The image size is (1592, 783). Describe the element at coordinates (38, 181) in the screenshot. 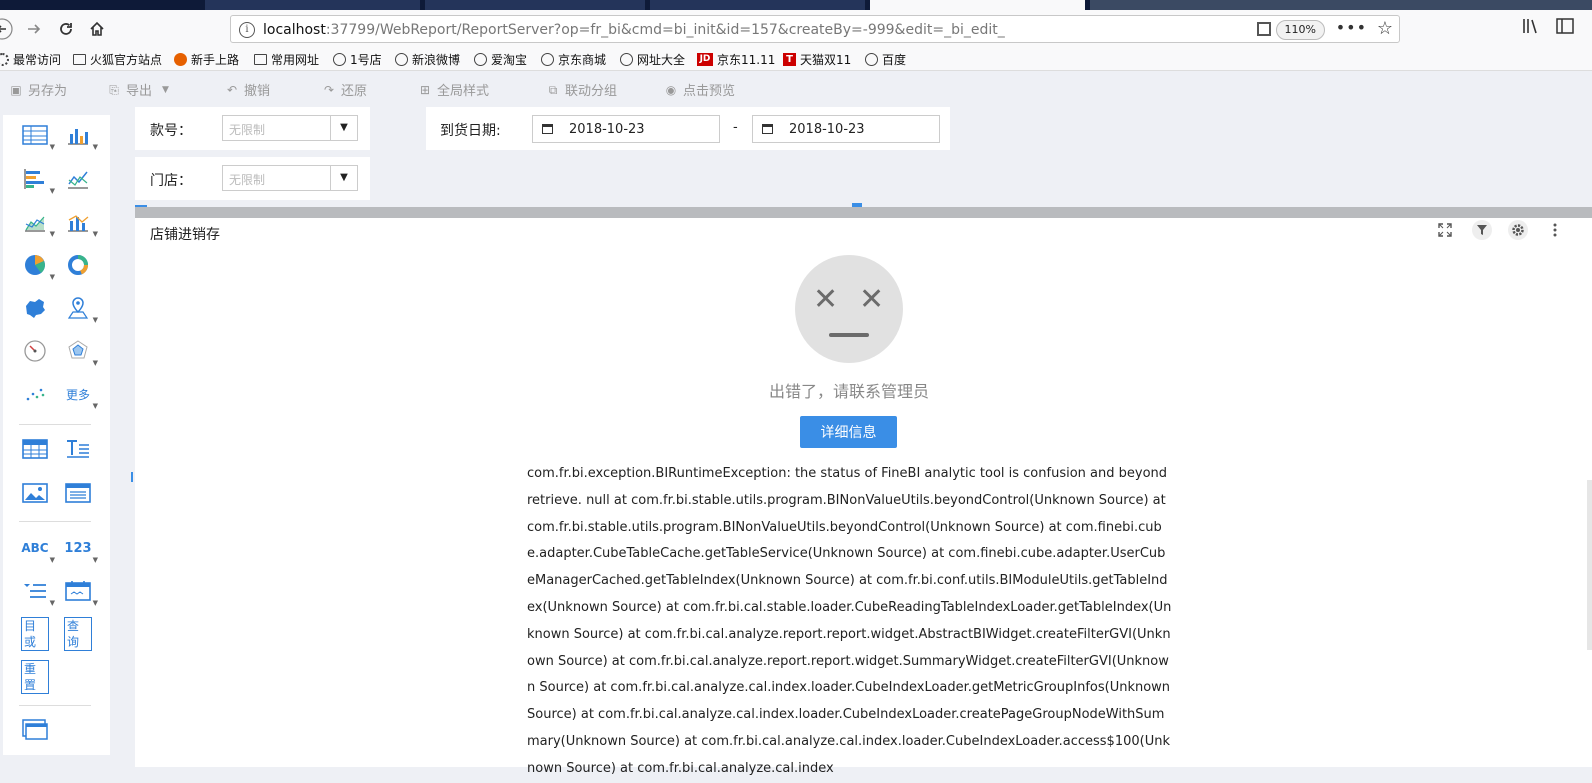

I see `horizontal-bar-chart-icon: ▼` at that location.